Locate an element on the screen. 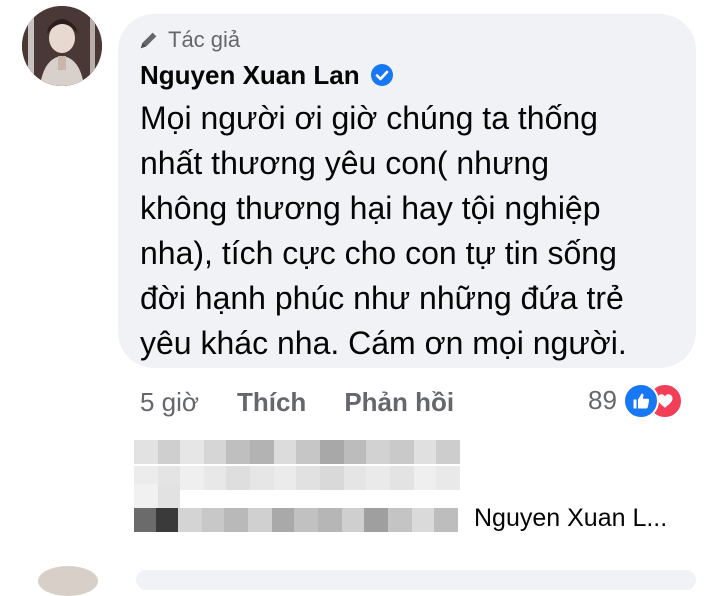 This screenshot has height=596, width=720. next-comment-bubble is located at coordinates (416, 580).